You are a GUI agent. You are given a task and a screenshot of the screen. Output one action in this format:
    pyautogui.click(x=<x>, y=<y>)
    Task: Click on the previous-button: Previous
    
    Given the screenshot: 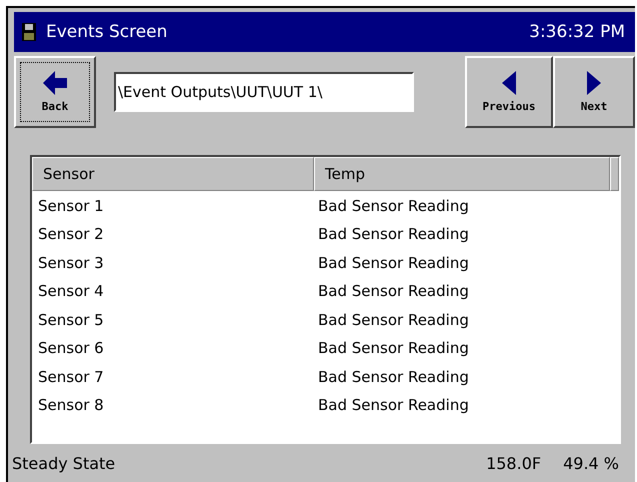 What is the action you would take?
    pyautogui.click(x=509, y=92)
    